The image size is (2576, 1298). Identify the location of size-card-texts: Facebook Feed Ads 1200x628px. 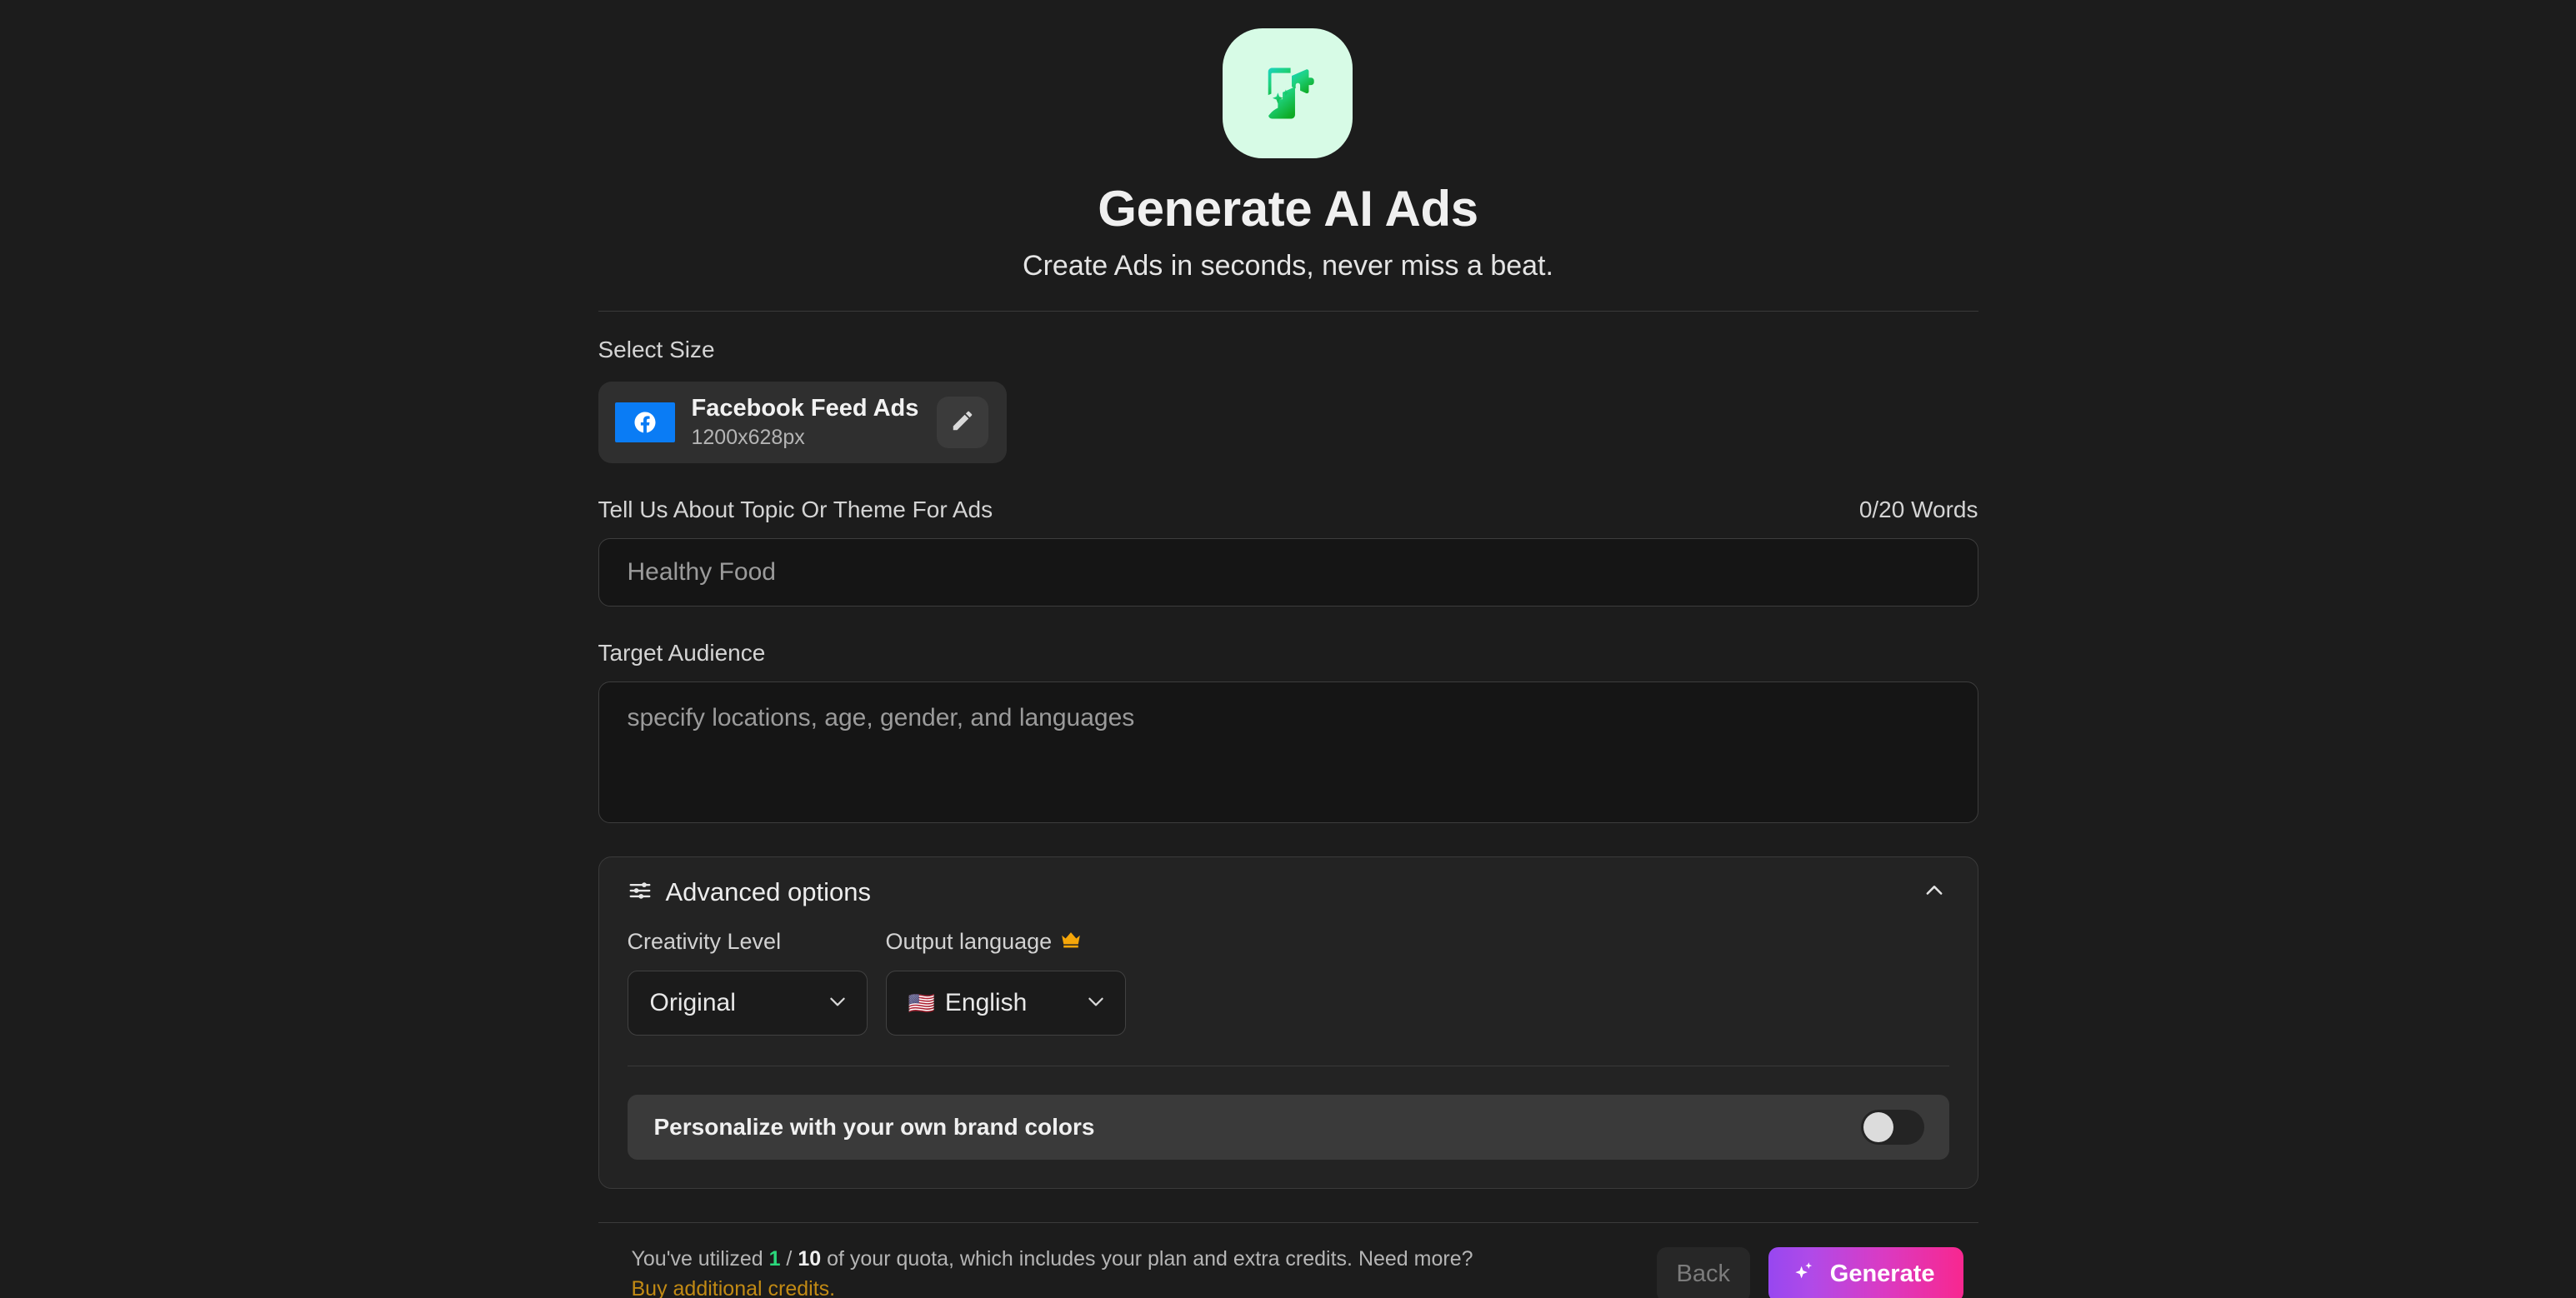
(806, 422).